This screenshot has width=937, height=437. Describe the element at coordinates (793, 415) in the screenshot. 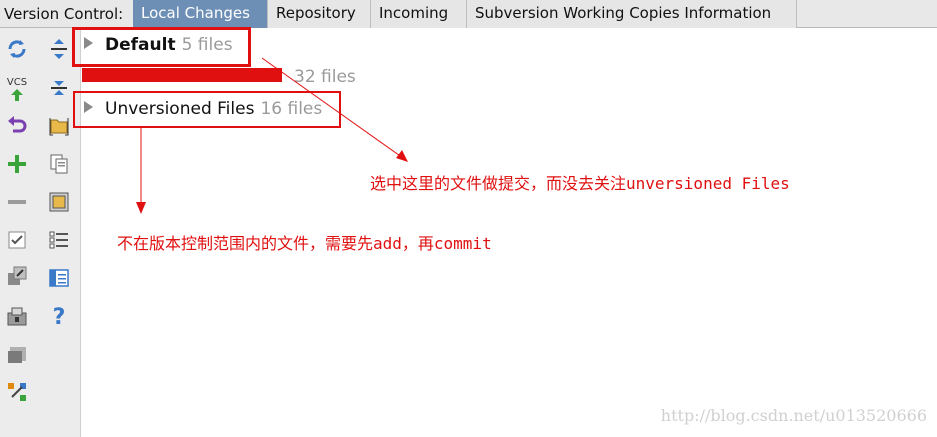

I see `watermark: http://blog.csdn.net/u013520666` at that location.